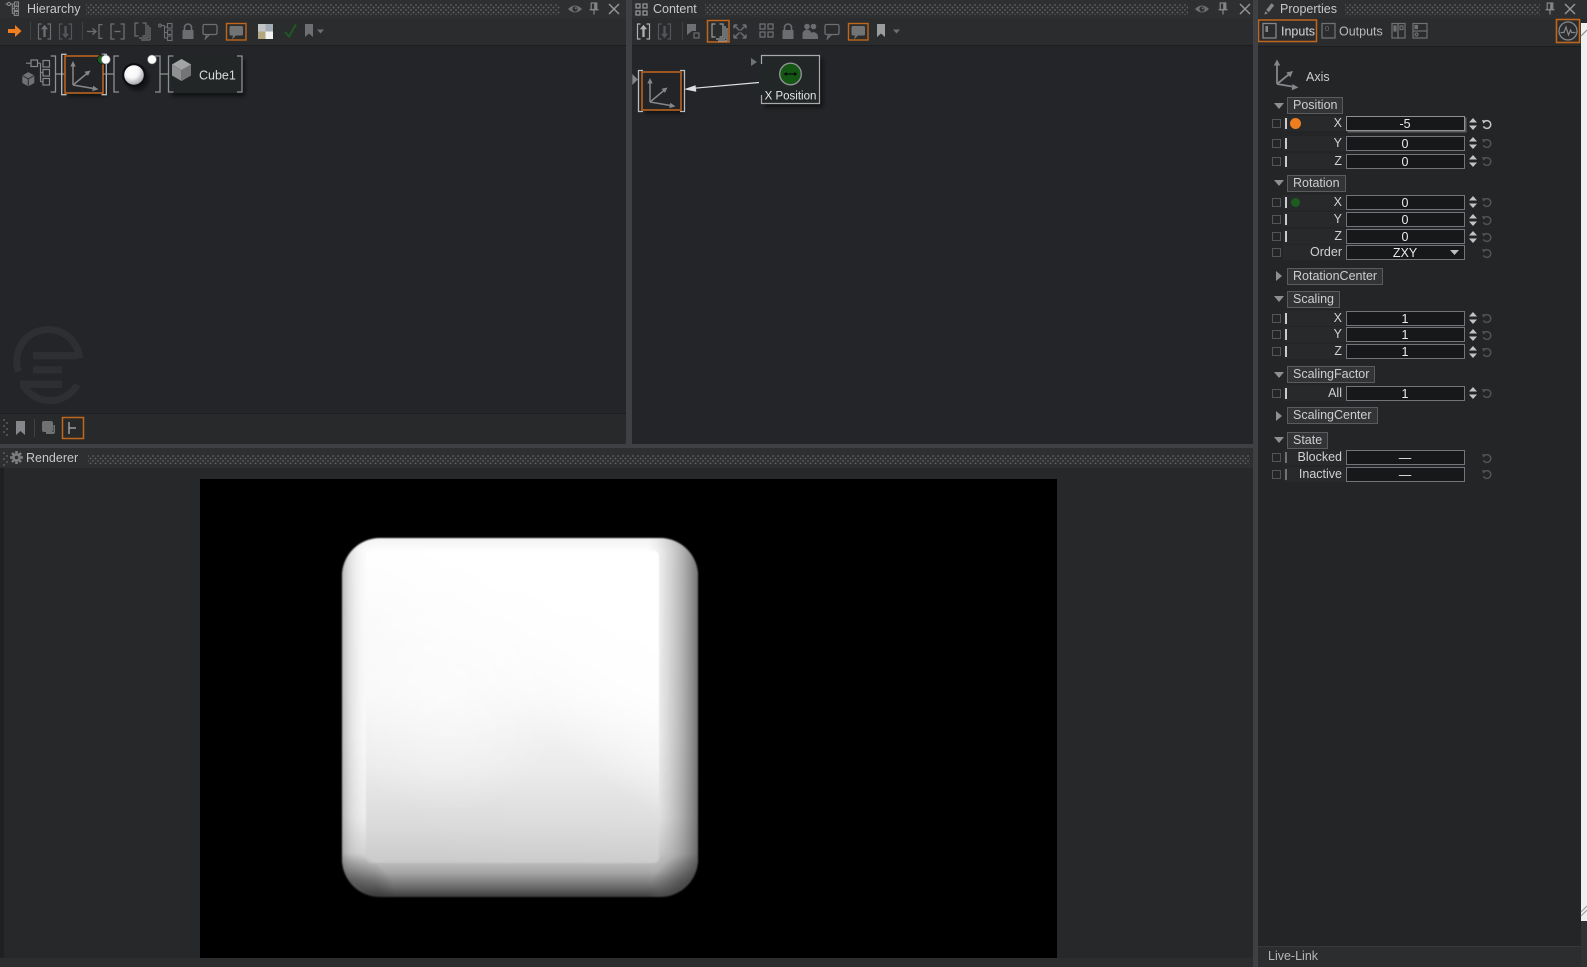 The image size is (1587, 967). Describe the element at coordinates (791, 97) in the screenshot. I see `svg-text: X Position` at that location.